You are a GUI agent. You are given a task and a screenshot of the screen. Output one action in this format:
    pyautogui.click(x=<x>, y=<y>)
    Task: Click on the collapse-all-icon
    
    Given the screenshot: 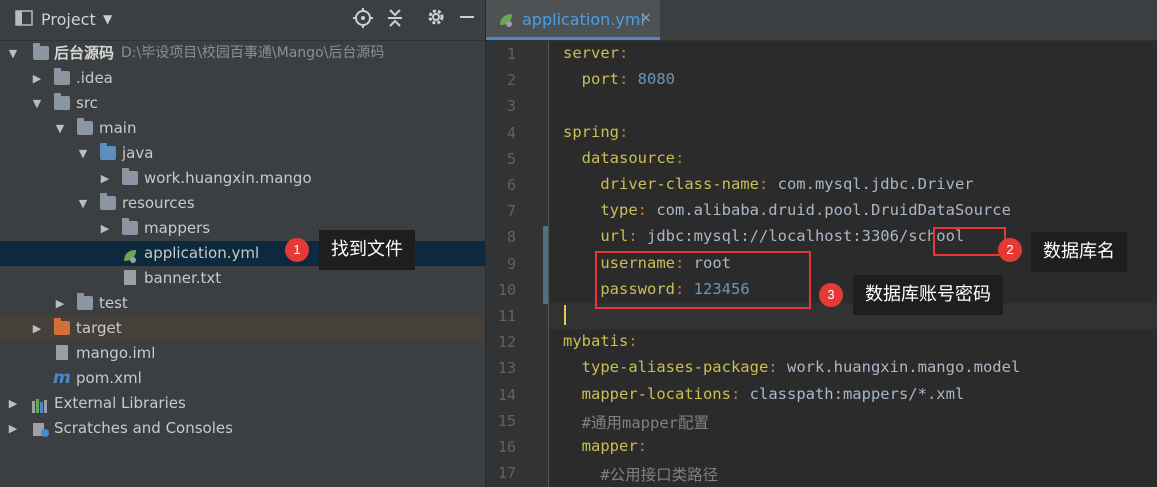 What is the action you would take?
    pyautogui.click(x=395, y=21)
    